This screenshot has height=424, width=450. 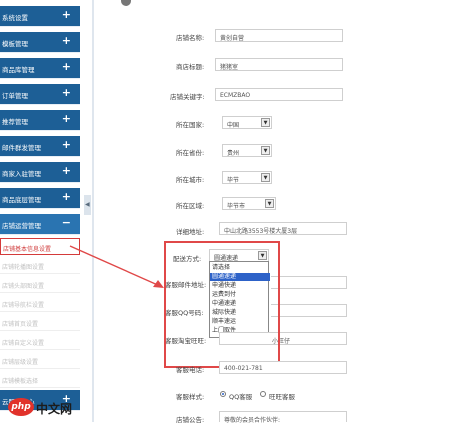 What do you see at coordinates (54, 409) in the screenshot?
I see `watermark-text: 中文网` at bounding box center [54, 409].